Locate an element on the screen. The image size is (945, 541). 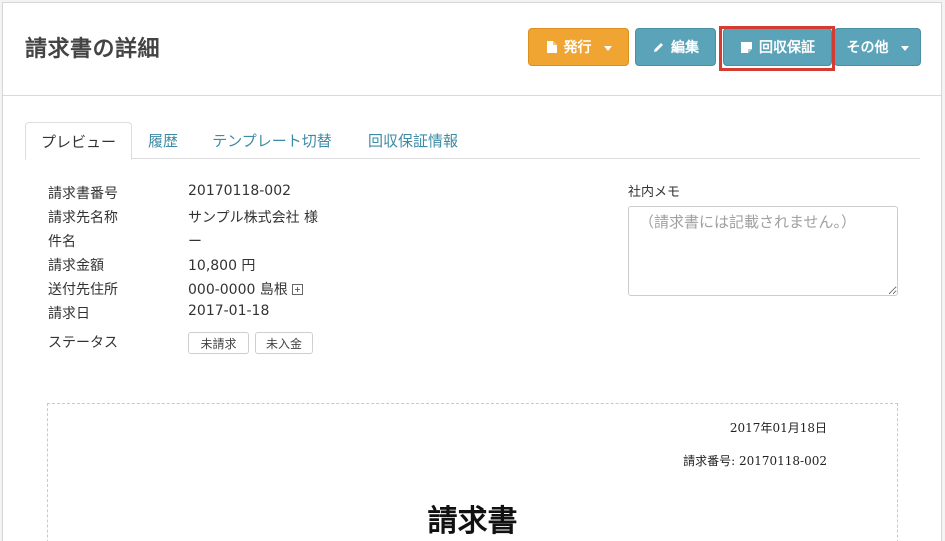
invoice-date-label: 請求日 is located at coordinates (69, 314).